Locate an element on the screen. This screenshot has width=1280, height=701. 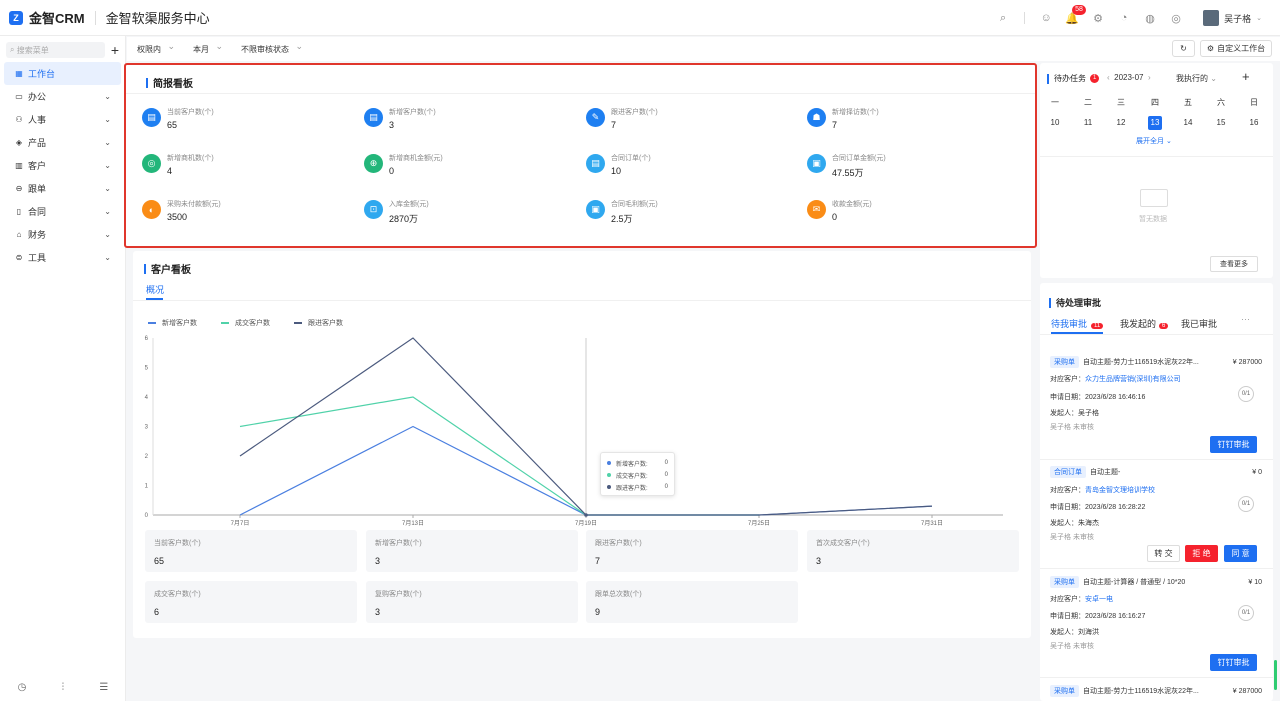
sidebar-item-contract: ▯ 合同 ⌄ is located at coordinates (62, 211).